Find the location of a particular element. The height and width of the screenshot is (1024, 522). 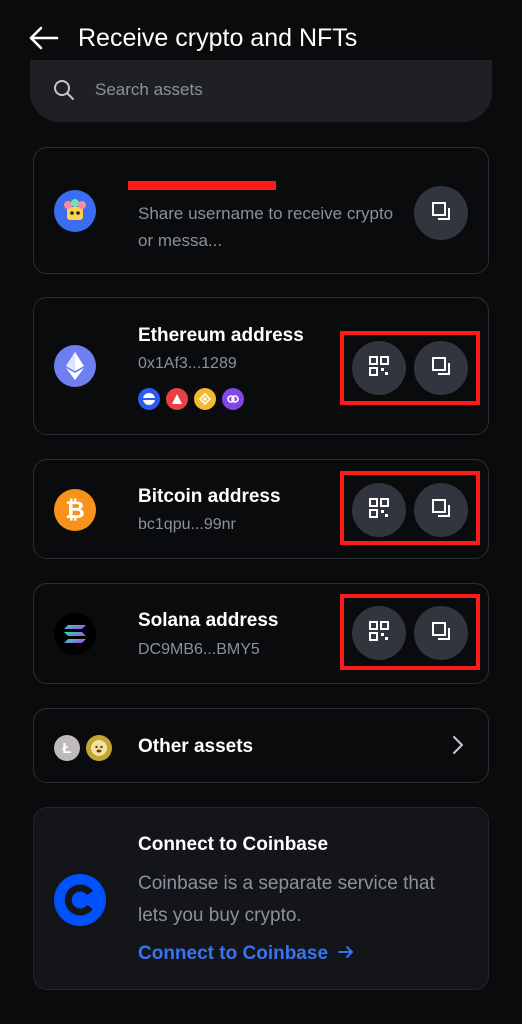

copy-icon is located at coordinates (441, 213).